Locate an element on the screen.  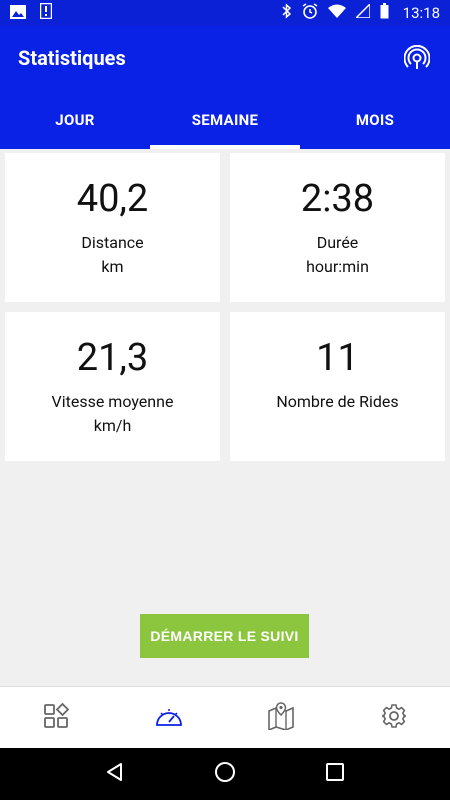
stat-card-ride-count: 11 Nombre de Rides is located at coordinates (337, 386).